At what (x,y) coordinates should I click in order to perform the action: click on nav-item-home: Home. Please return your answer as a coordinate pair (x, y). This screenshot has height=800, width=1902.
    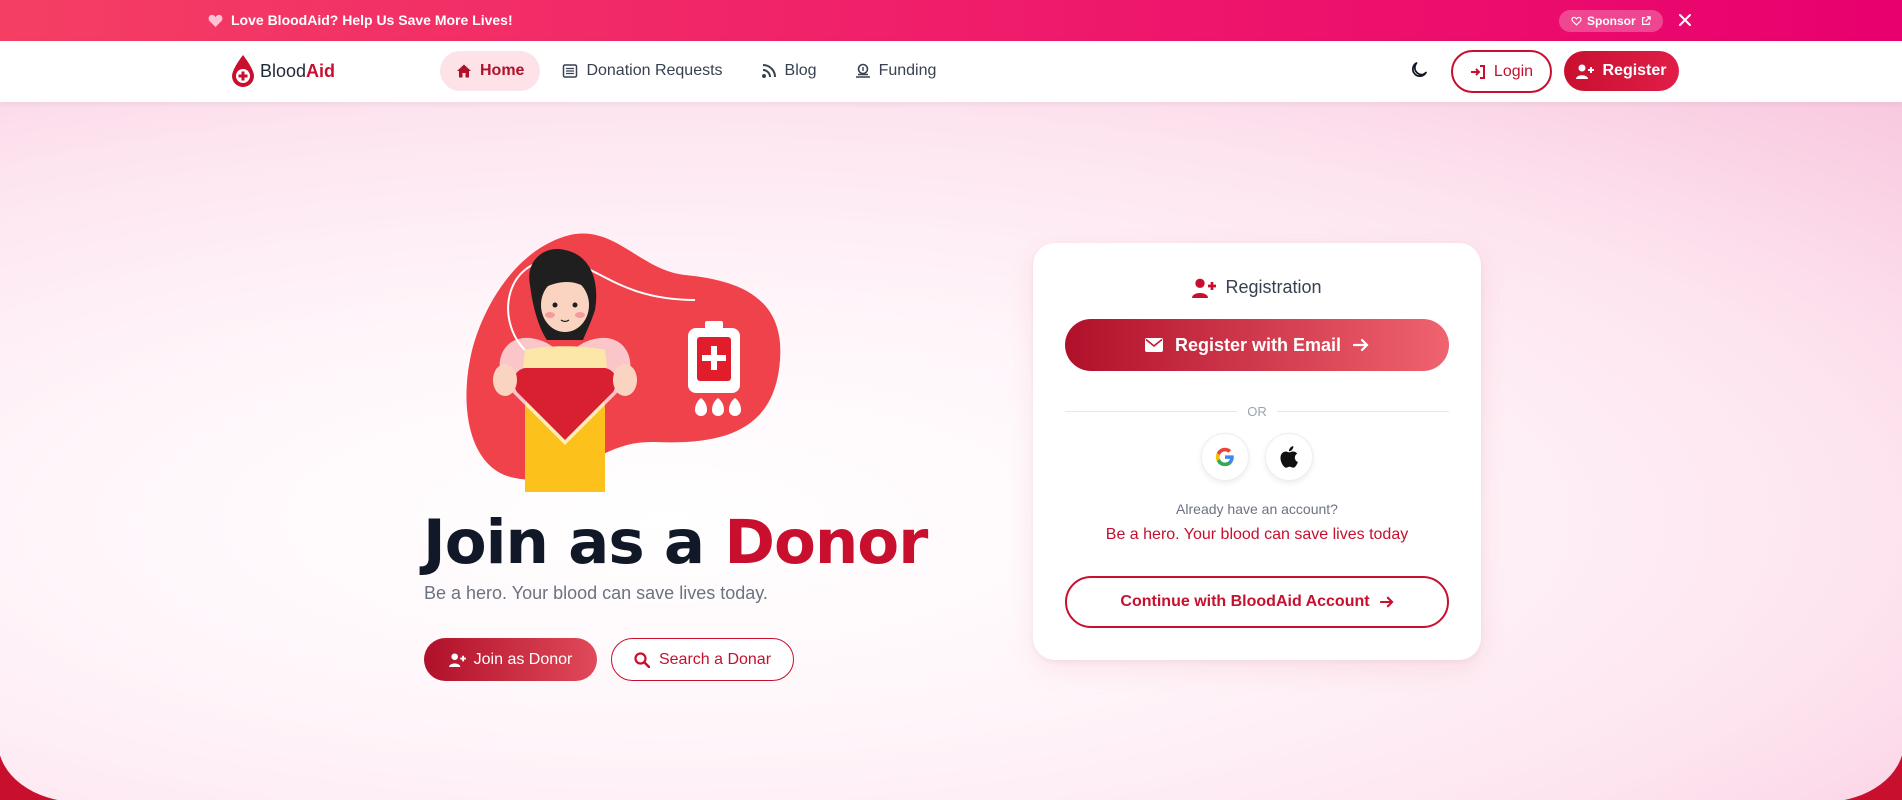
    Looking at the image, I should click on (490, 71).